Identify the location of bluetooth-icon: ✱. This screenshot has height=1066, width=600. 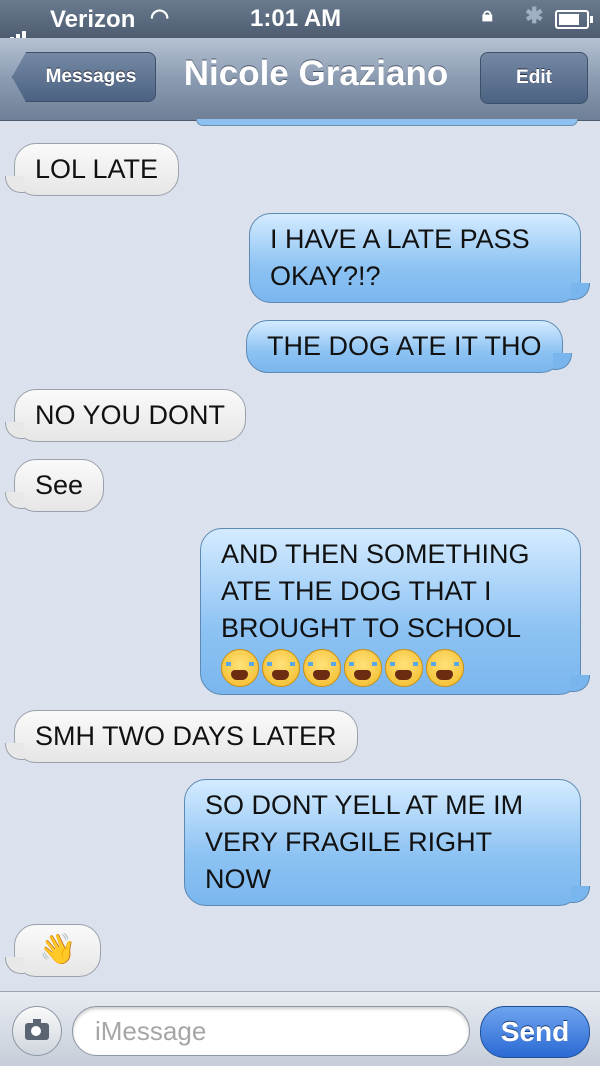
(534, 15).